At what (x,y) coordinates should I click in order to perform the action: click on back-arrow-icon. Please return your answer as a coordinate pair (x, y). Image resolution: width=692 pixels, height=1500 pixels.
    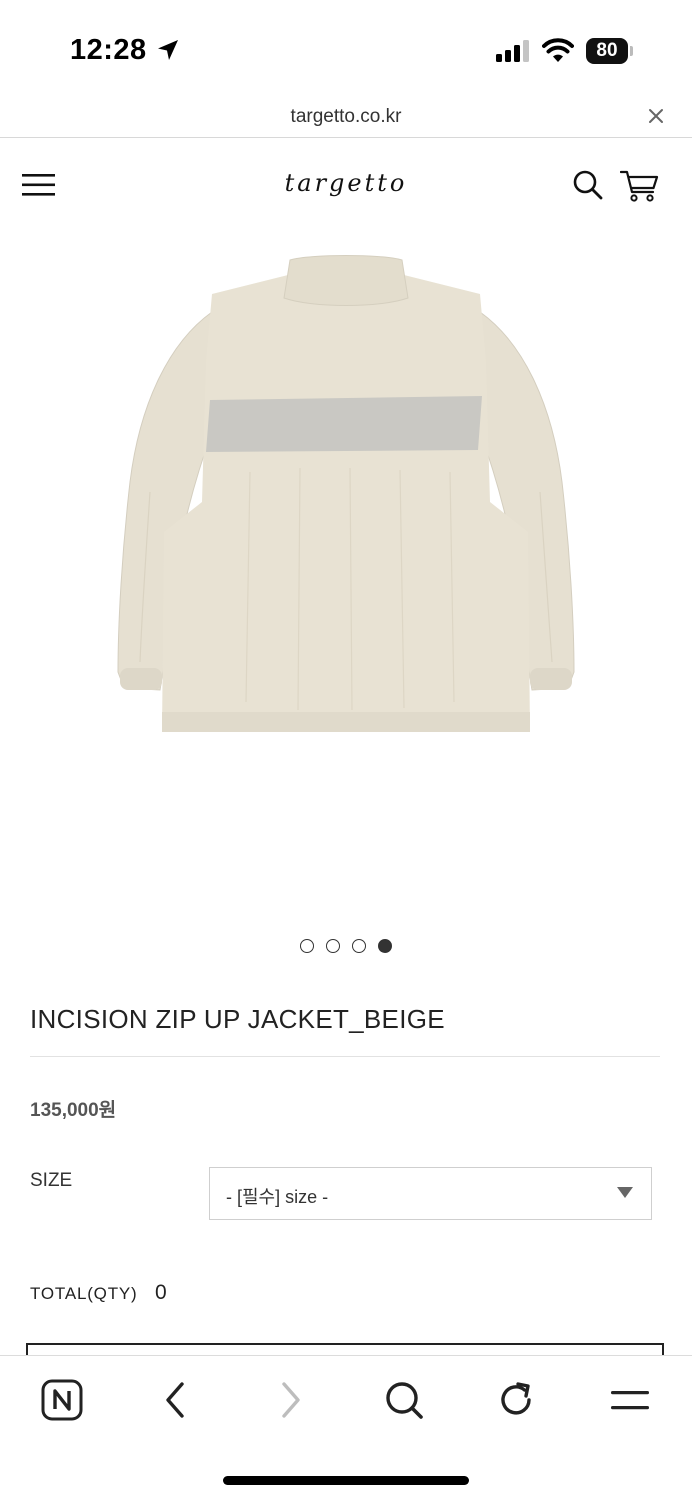
    Looking at the image, I should click on (176, 1400).